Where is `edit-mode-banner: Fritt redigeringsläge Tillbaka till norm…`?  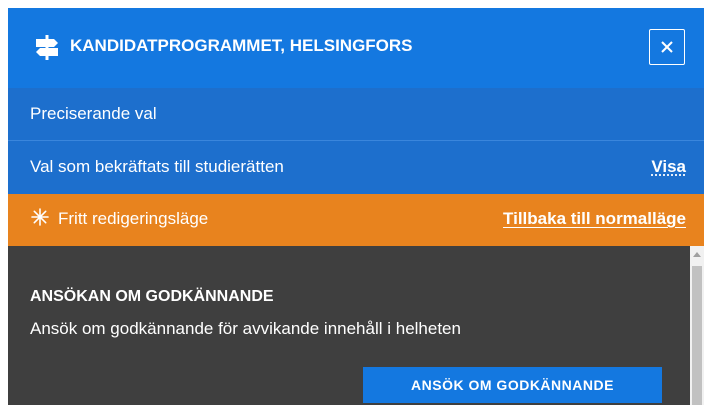 edit-mode-banner: Fritt redigeringsläge Tillbaka till norm… is located at coordinates (356, 220).